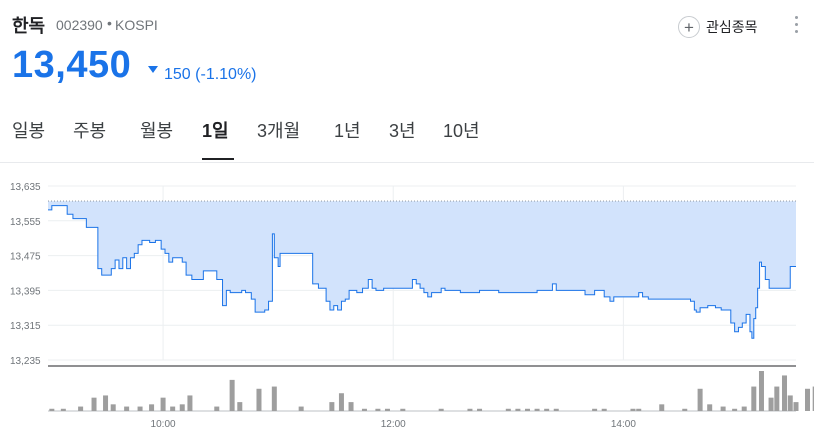 This screenshot has width=814, height=437. Describe the element at coordinates (25, 361) in the screenshot. I see `y-tick-label: 13,235` at that location.